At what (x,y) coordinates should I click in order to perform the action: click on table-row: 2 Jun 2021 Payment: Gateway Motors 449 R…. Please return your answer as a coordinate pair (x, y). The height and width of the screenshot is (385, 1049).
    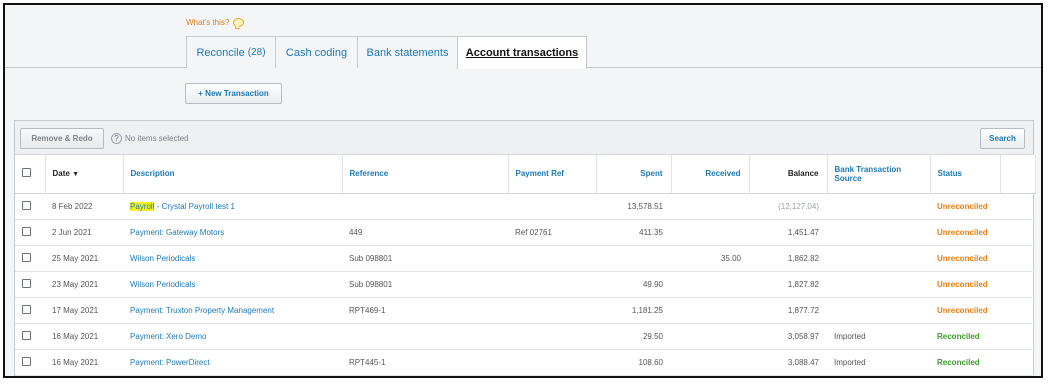
    Looking at the image, I should click on (525, 232).